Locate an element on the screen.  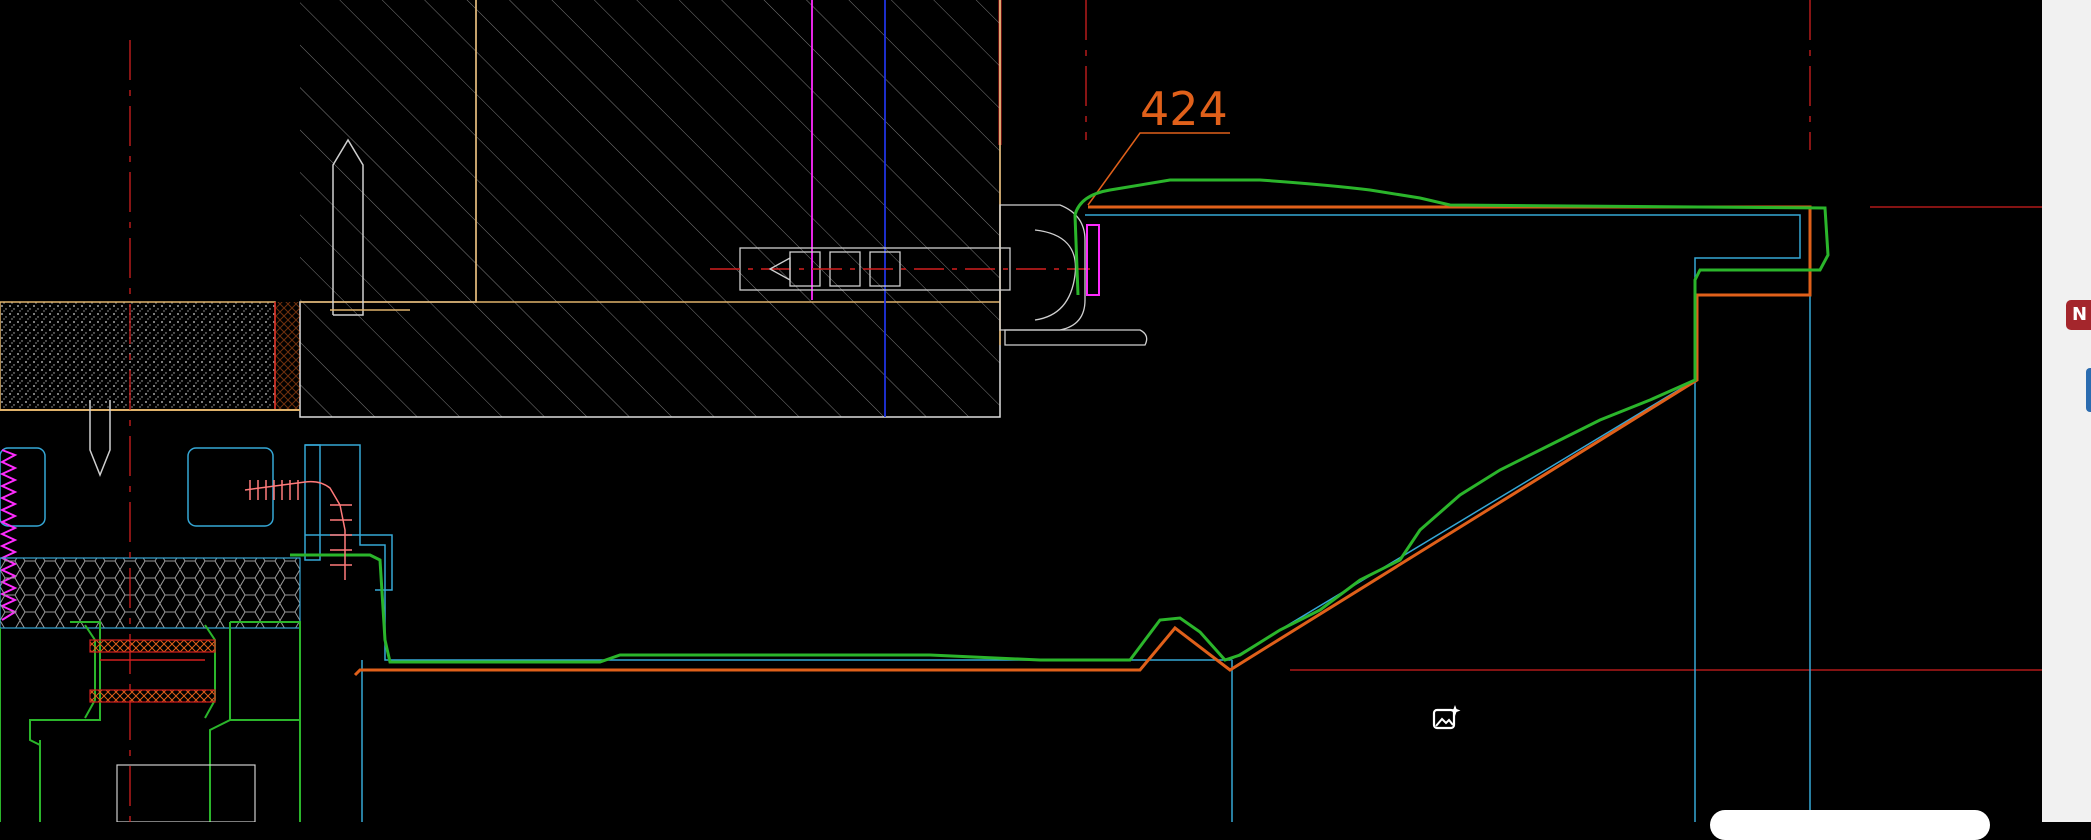
gasket is located at coordinates (152, 671).